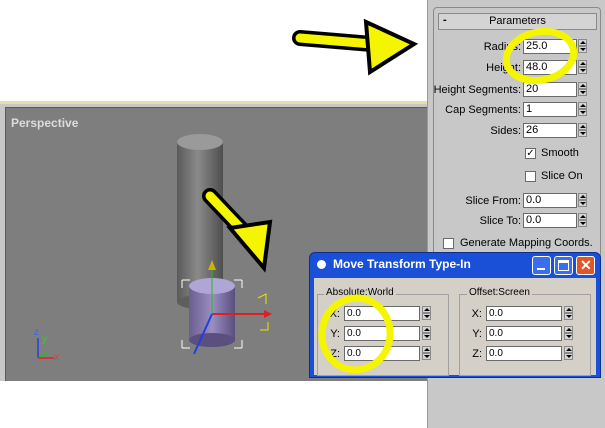 Image resolution: width=605 pixels, height=428 pixels. What do you see at coordinates (540, 56) in the screenshot?
I see `highlight-radius-height` at bounding box center [540, 56].